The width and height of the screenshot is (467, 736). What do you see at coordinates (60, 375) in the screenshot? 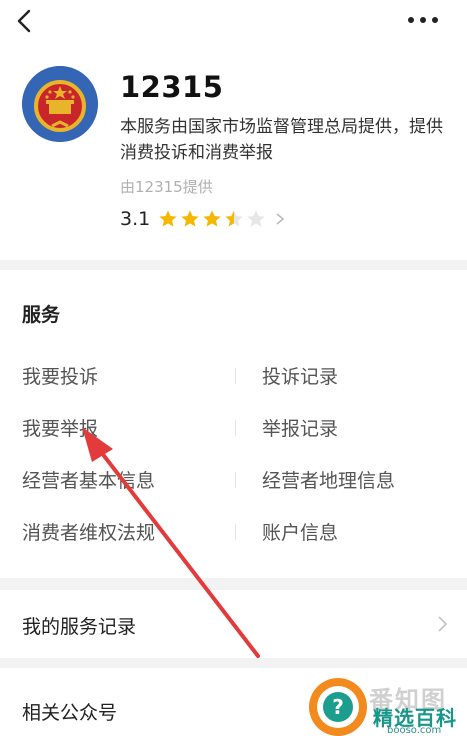
I see `service-file-complaint: 我要投诉` at bounding box center [60, 375].